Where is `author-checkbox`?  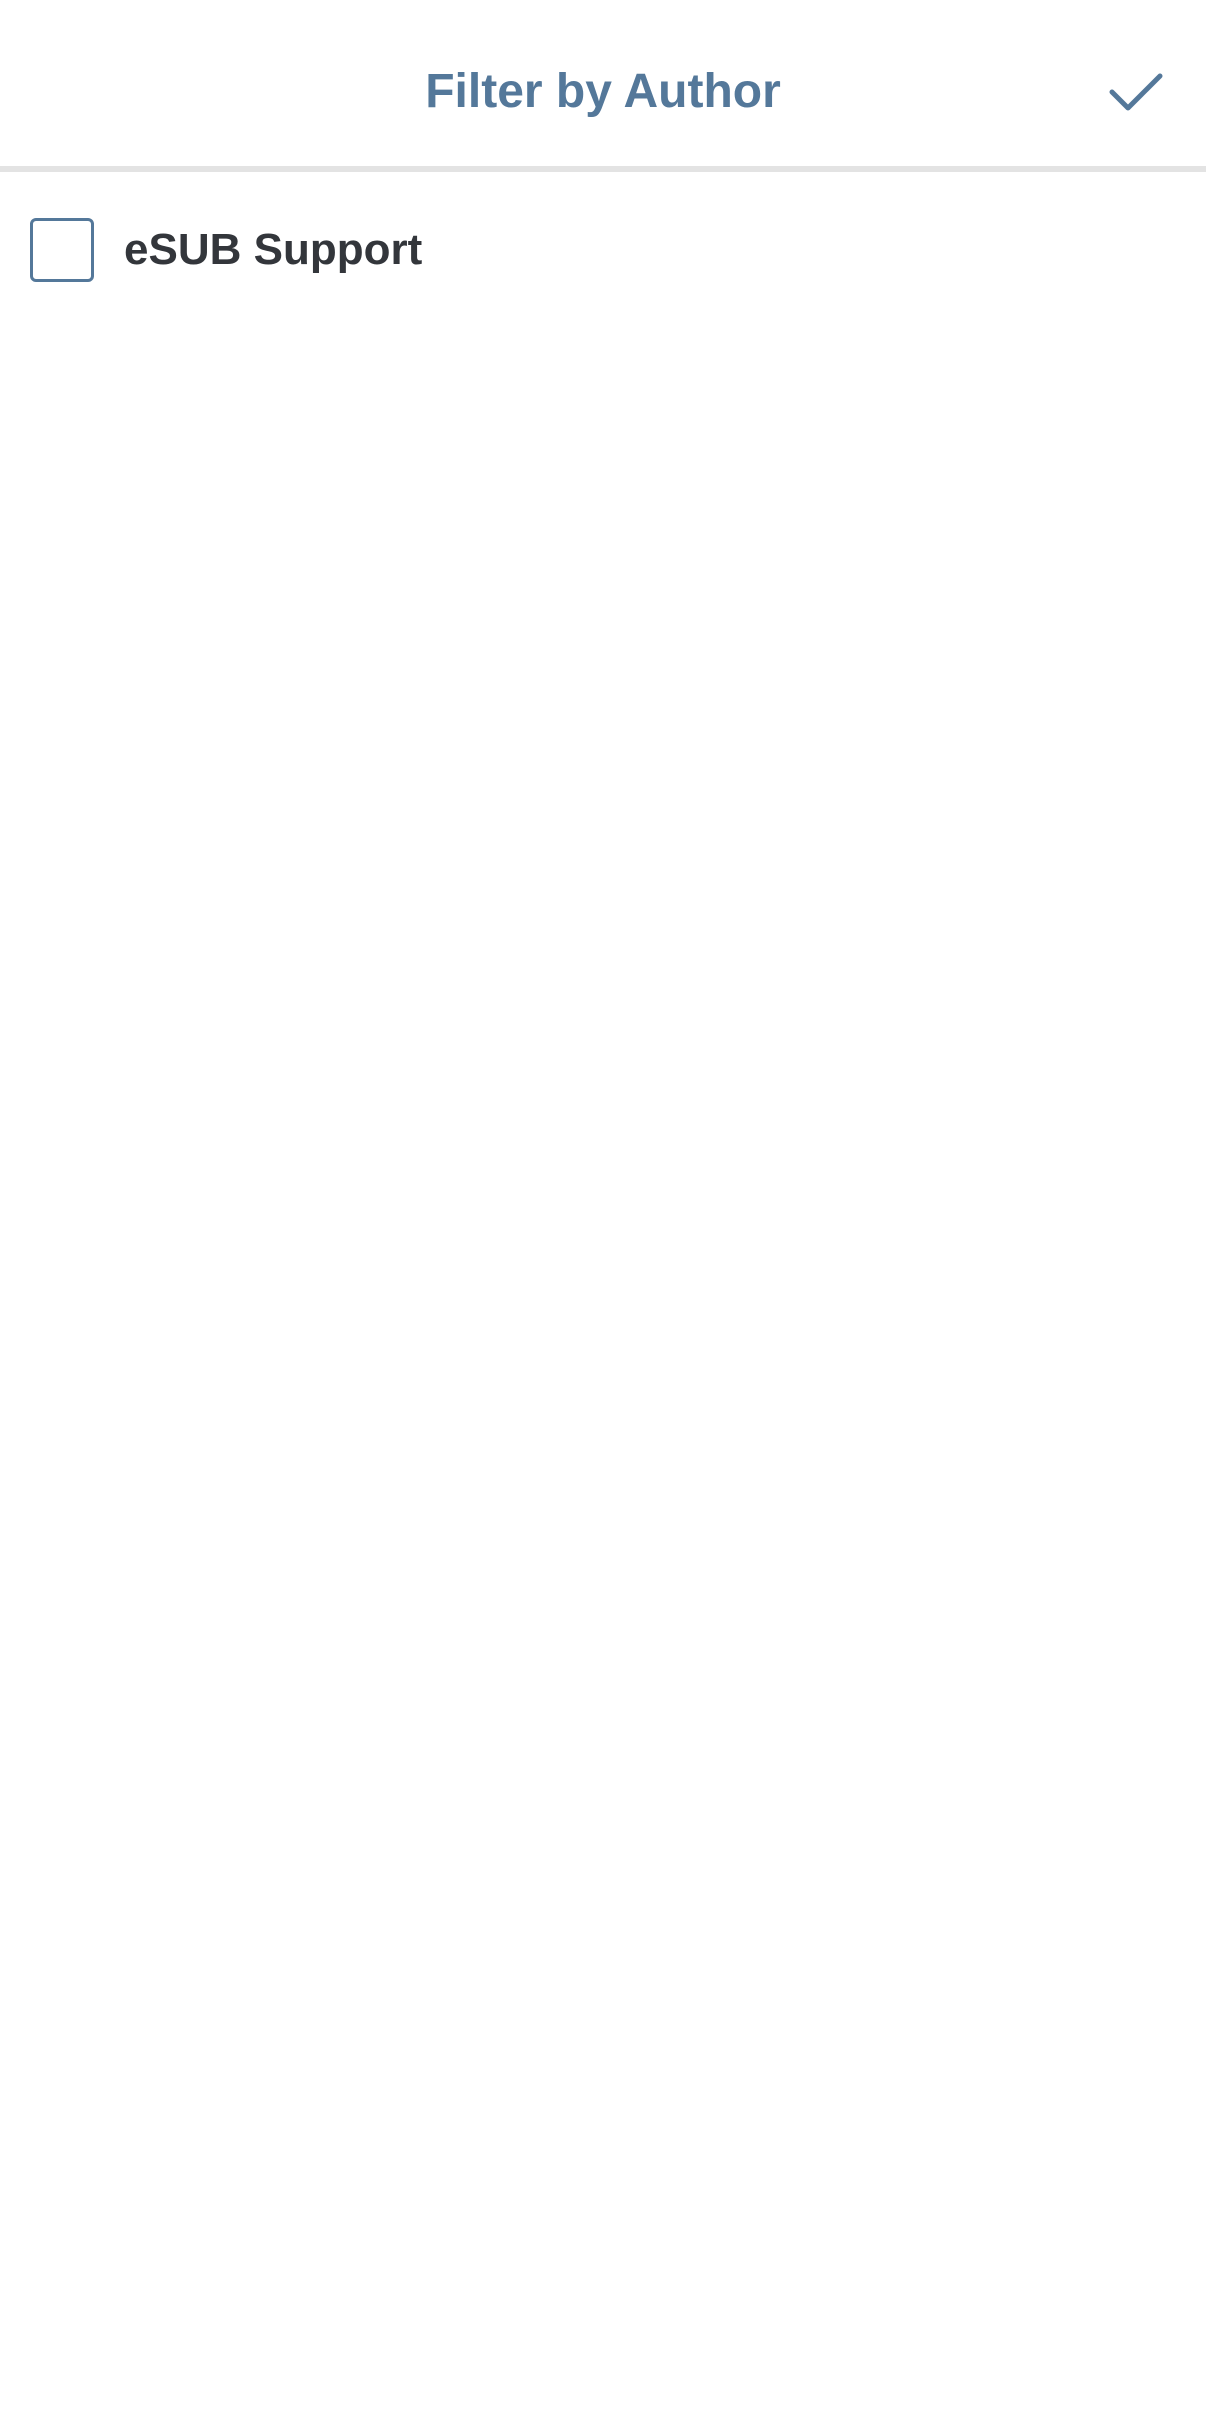 author-checkbox is located at coordinates (62, 250).